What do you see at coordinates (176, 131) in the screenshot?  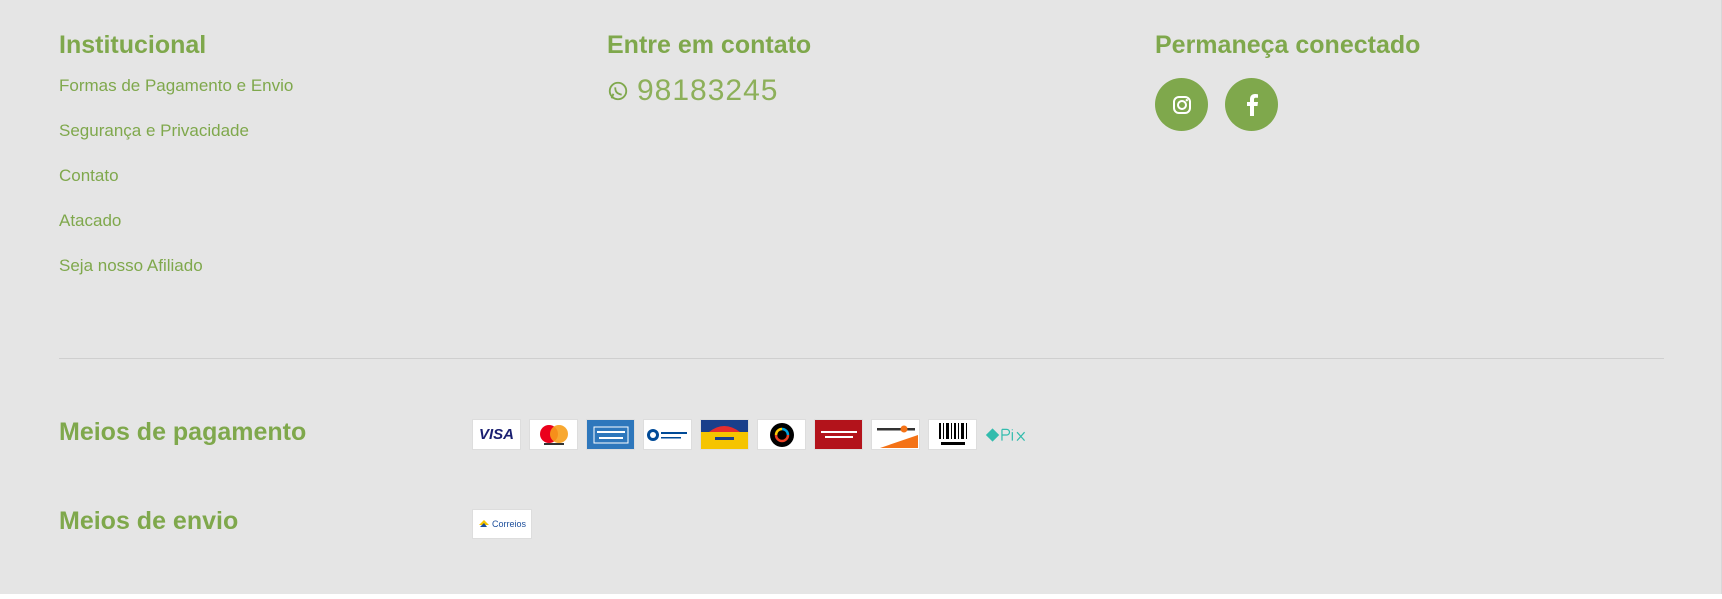 I see `link-security-privacy: Segurança e Privacidade` at bounding box center [176, 131].